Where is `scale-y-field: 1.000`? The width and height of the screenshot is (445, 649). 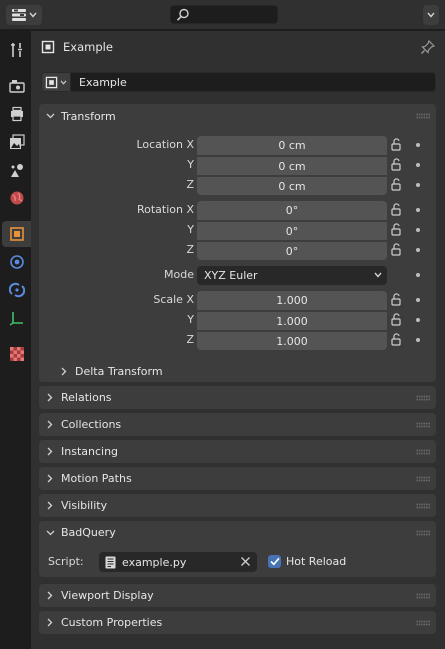
scale-y-field: 1.000 is located at coordinates (292, 320).